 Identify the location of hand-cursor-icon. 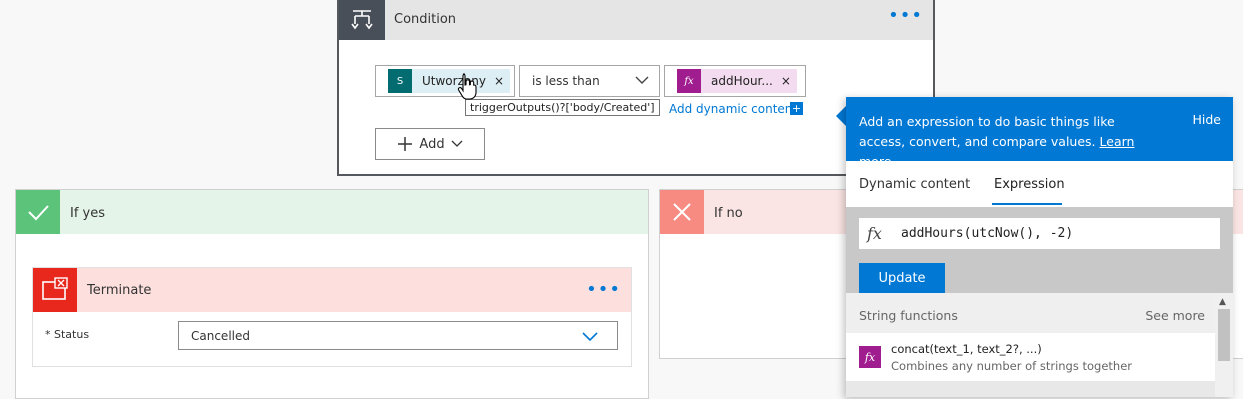
(467, 86).